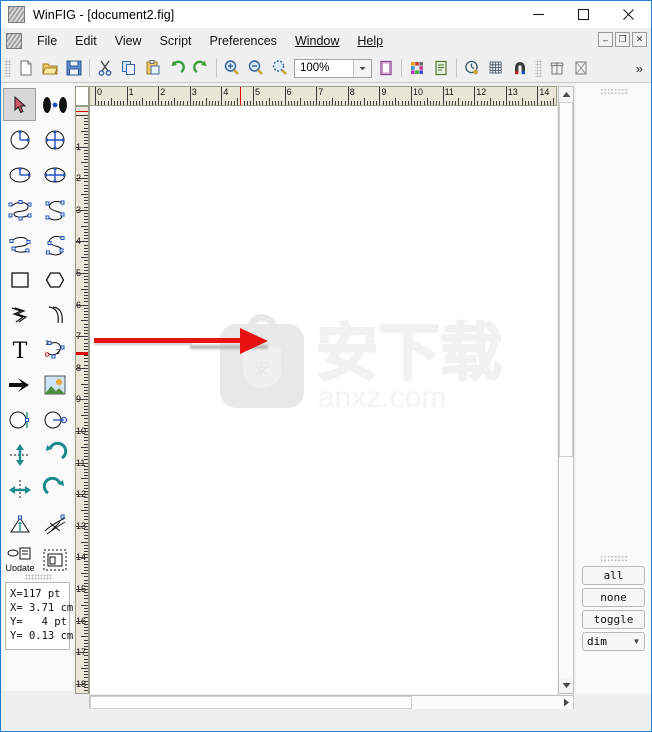 This screenshot has width=652, height=732. What do you see at coordinates (362, 68) in the screenshot?
I see `chevron-down-icon` at bounding box center [362, 68].